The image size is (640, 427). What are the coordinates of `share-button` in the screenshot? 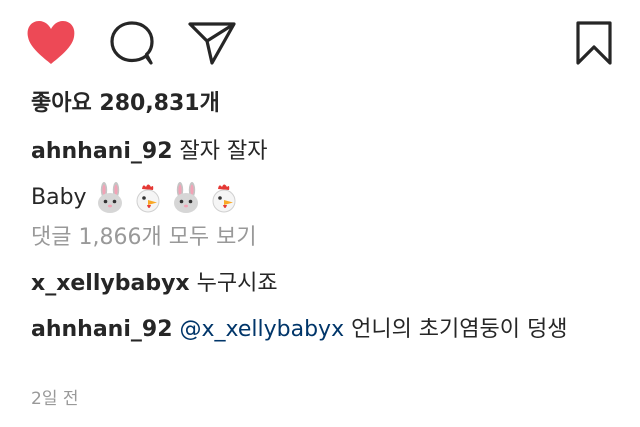 It's located at (212, 43).